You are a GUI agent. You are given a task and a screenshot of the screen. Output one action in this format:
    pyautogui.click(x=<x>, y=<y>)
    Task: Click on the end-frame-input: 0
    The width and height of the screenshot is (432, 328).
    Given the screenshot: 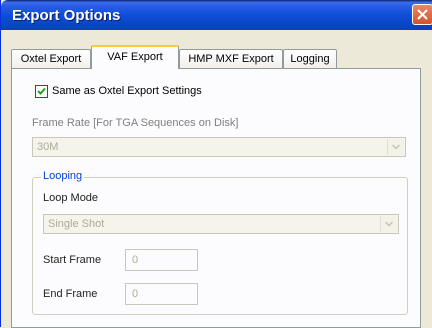 What is the action you would take?
    pyautogui.click(x=161, y=294)
    